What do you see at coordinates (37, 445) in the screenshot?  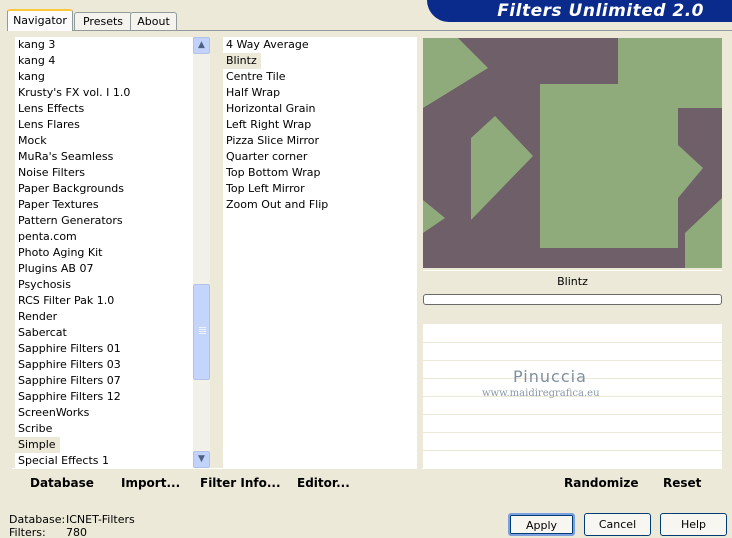 I see `list-item-selected: Simple` at bounding box center [37, 445].